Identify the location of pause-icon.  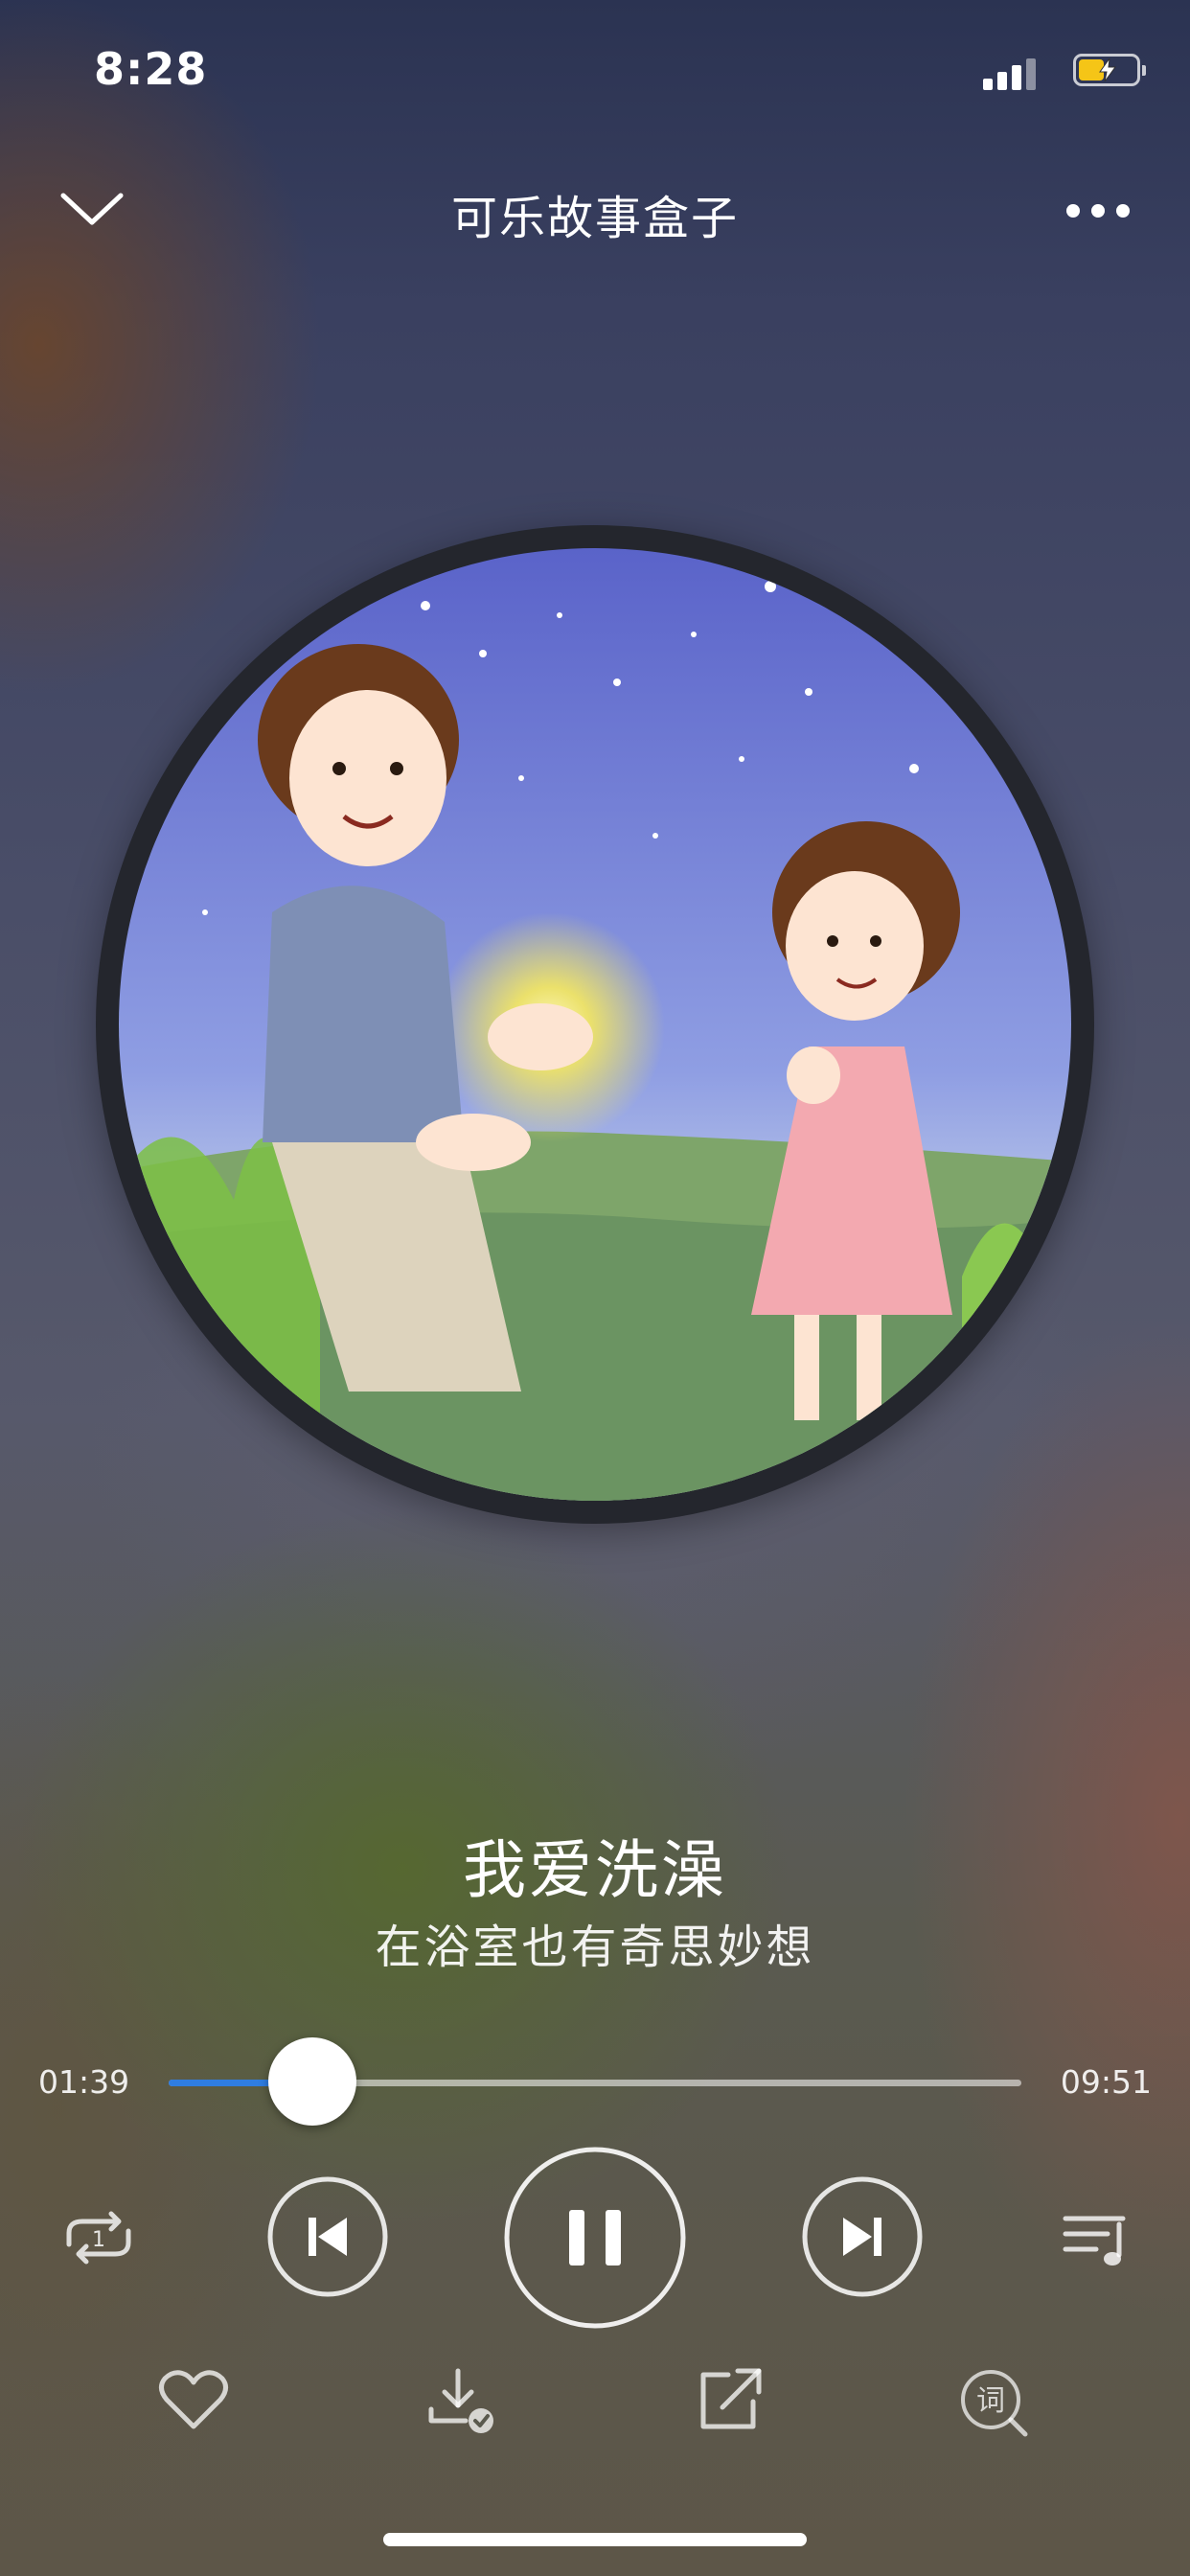
(595, 2238).